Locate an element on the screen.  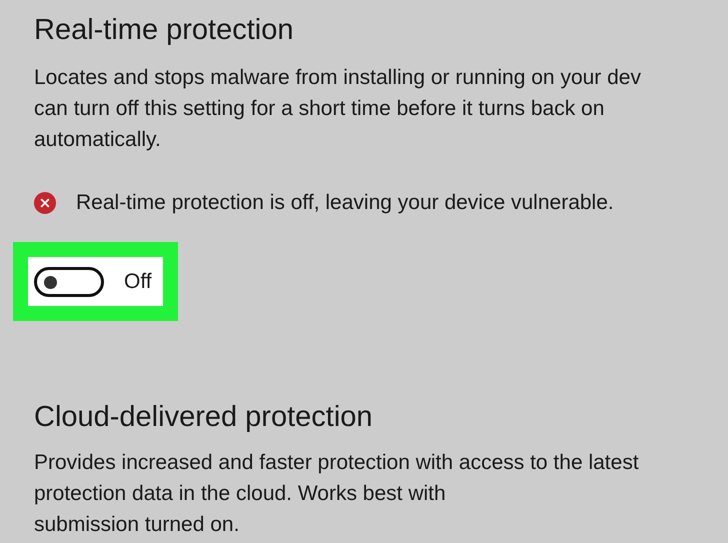
description-text: Provides increased and faster protection with access to the latest is located at coordinates (336, 463).